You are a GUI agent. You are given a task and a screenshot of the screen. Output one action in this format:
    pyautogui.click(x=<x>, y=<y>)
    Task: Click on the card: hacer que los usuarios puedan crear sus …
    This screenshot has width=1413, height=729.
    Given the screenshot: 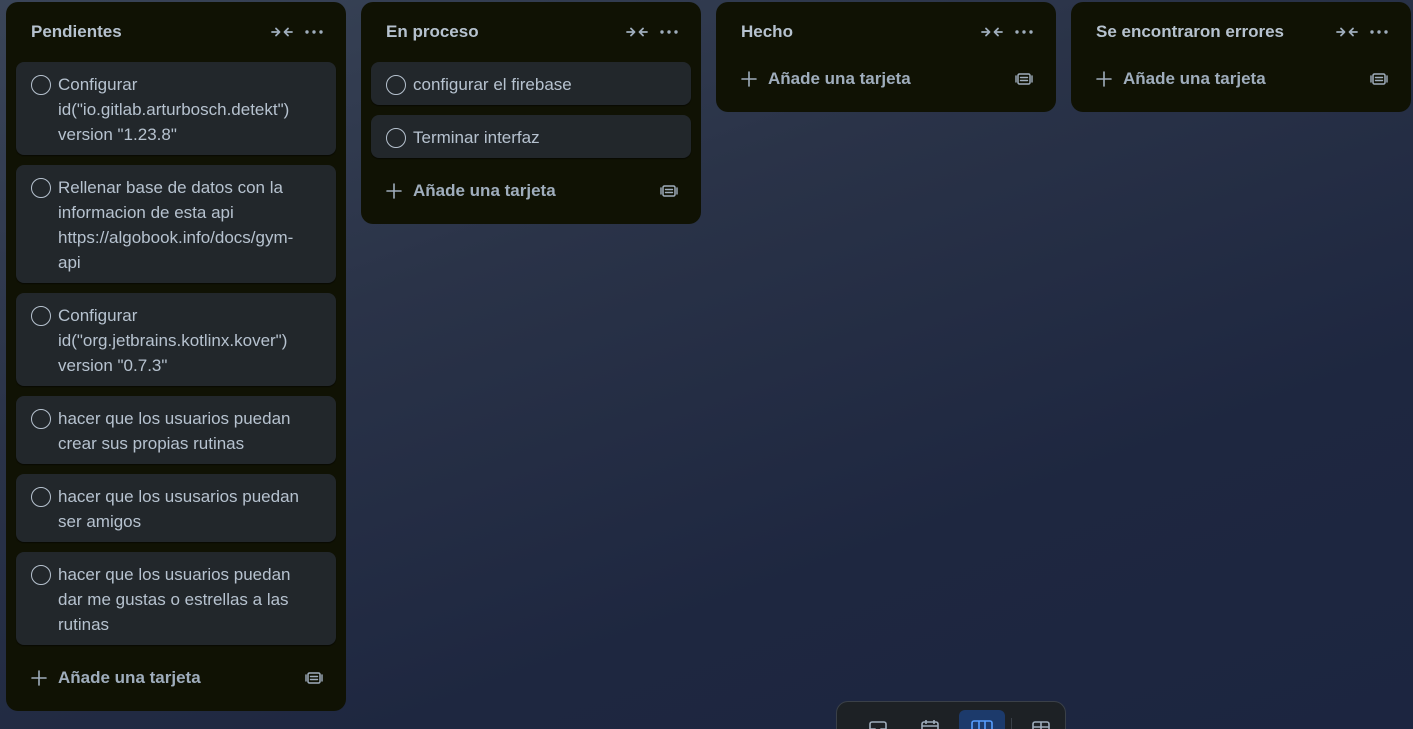 What is the action you would take?
    pyautogui.click(x=176, y=430)
    